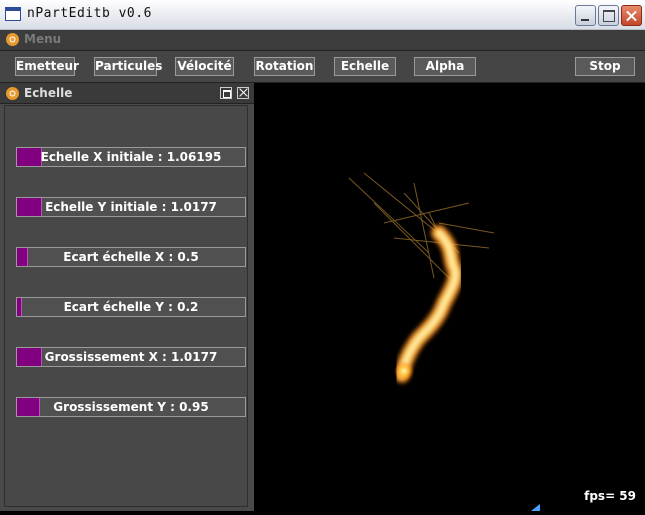 This screenshot has width=645, height=515. Describe the element at coordinates (48, 93) in the screenshot. I see `panel-title: Echelle` at that location.